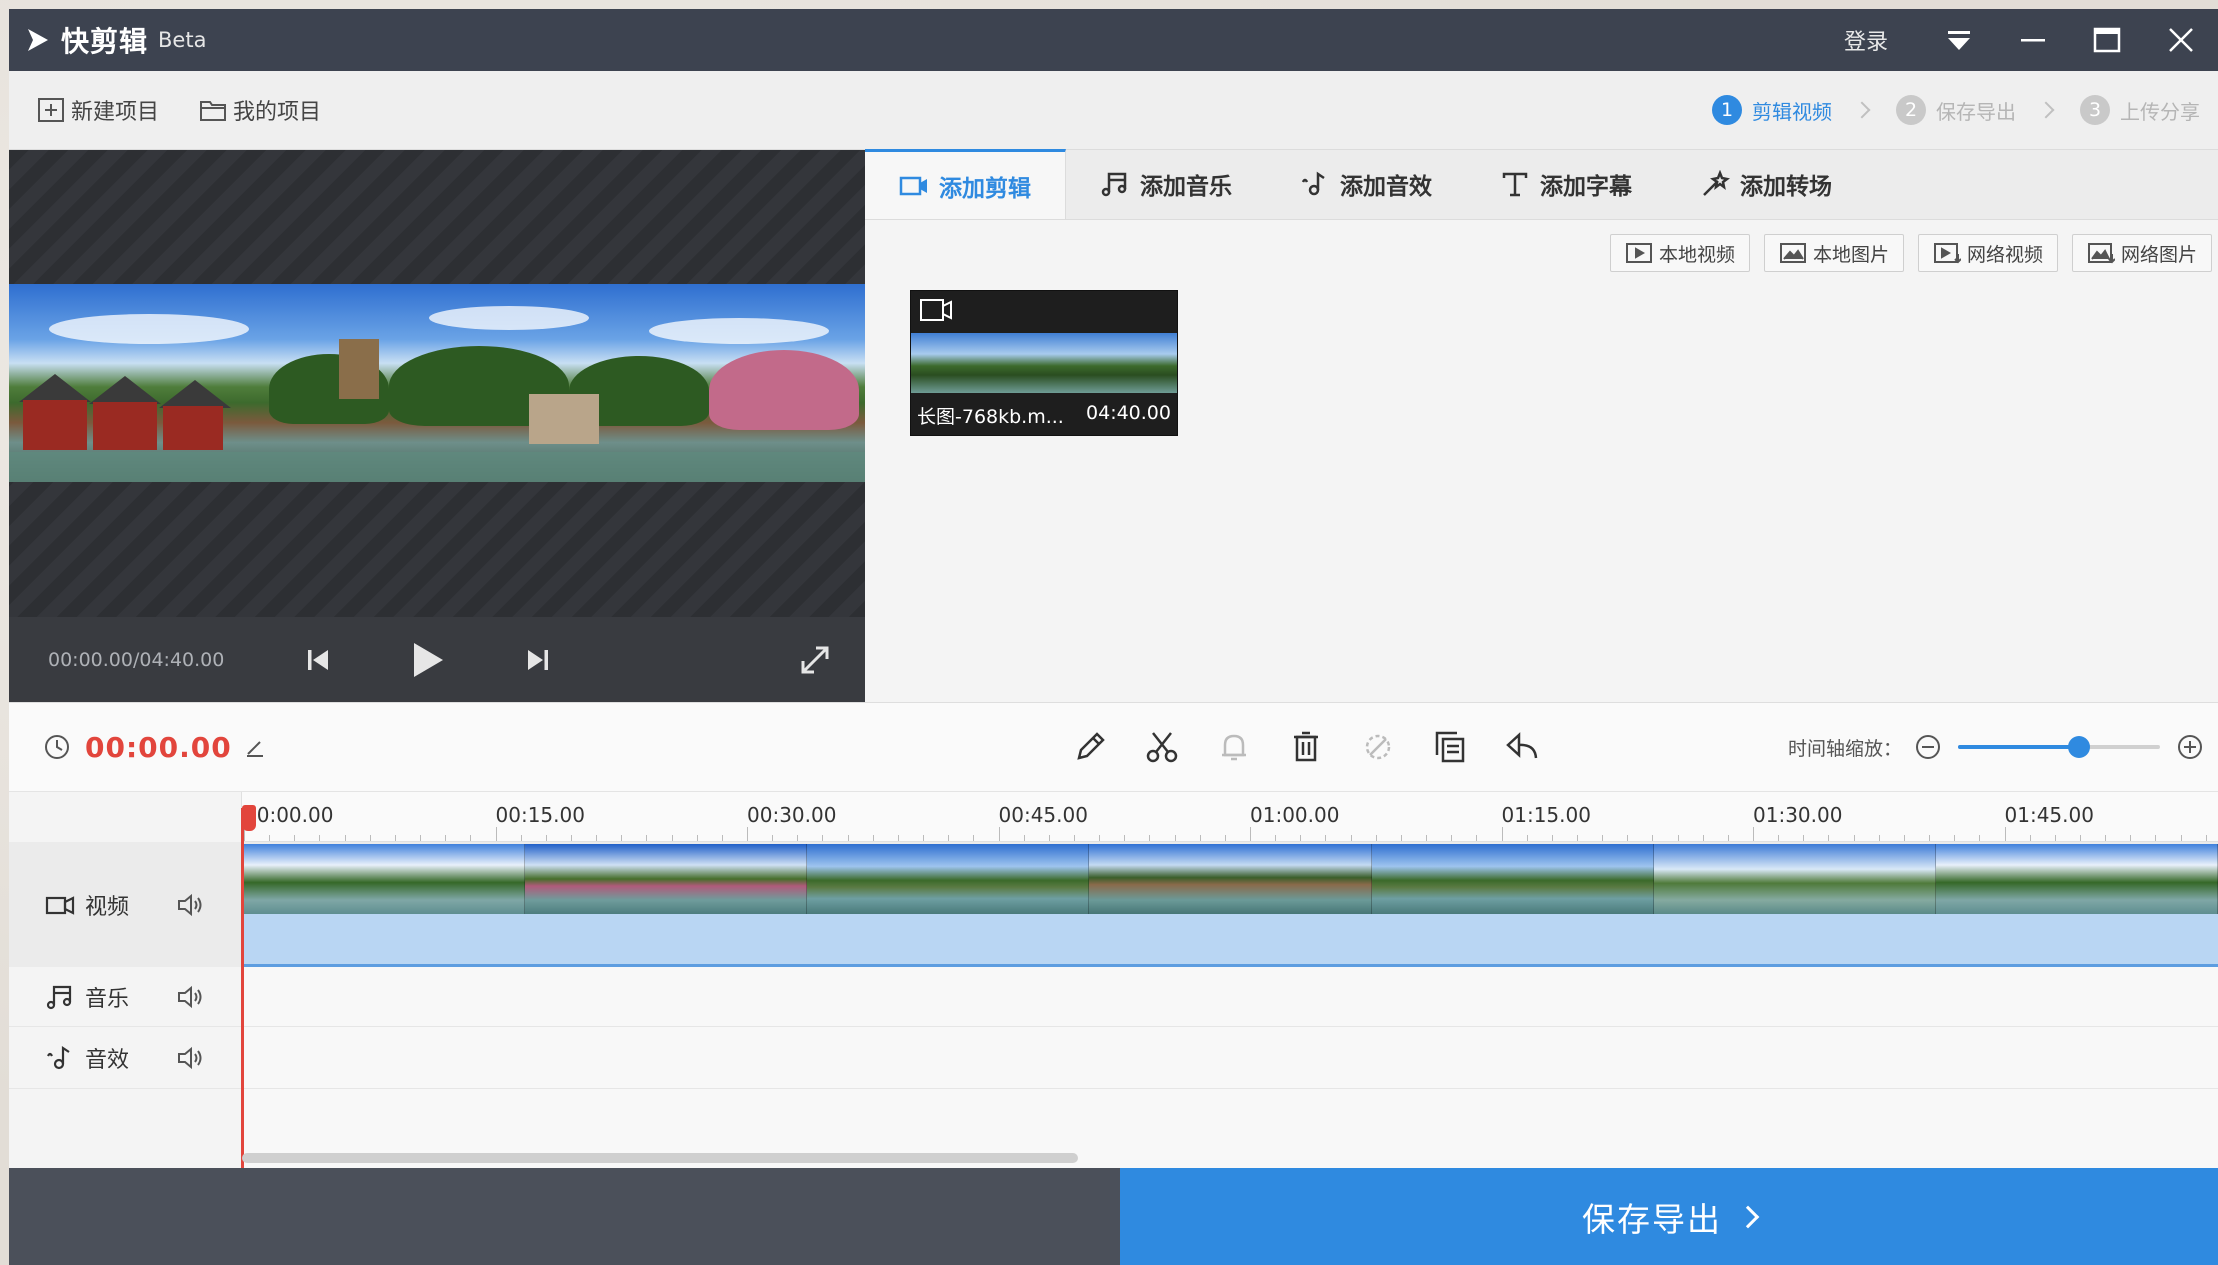  I want to click on tab-add-clip: 添加剪辑, so click(965, 184).